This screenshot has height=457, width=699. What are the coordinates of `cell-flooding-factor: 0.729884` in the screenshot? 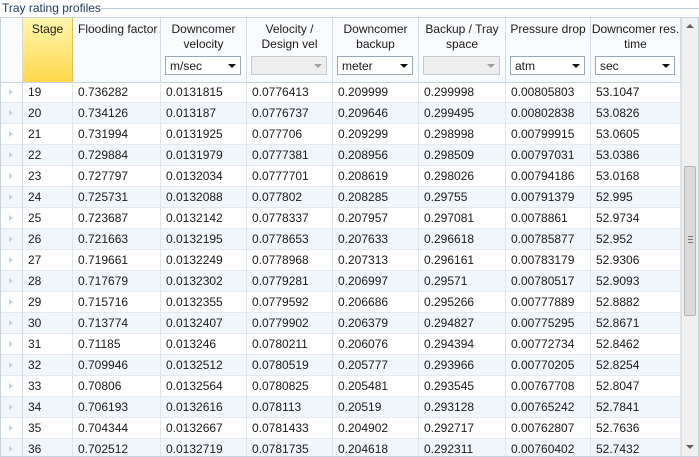 It's located at (117, 155).